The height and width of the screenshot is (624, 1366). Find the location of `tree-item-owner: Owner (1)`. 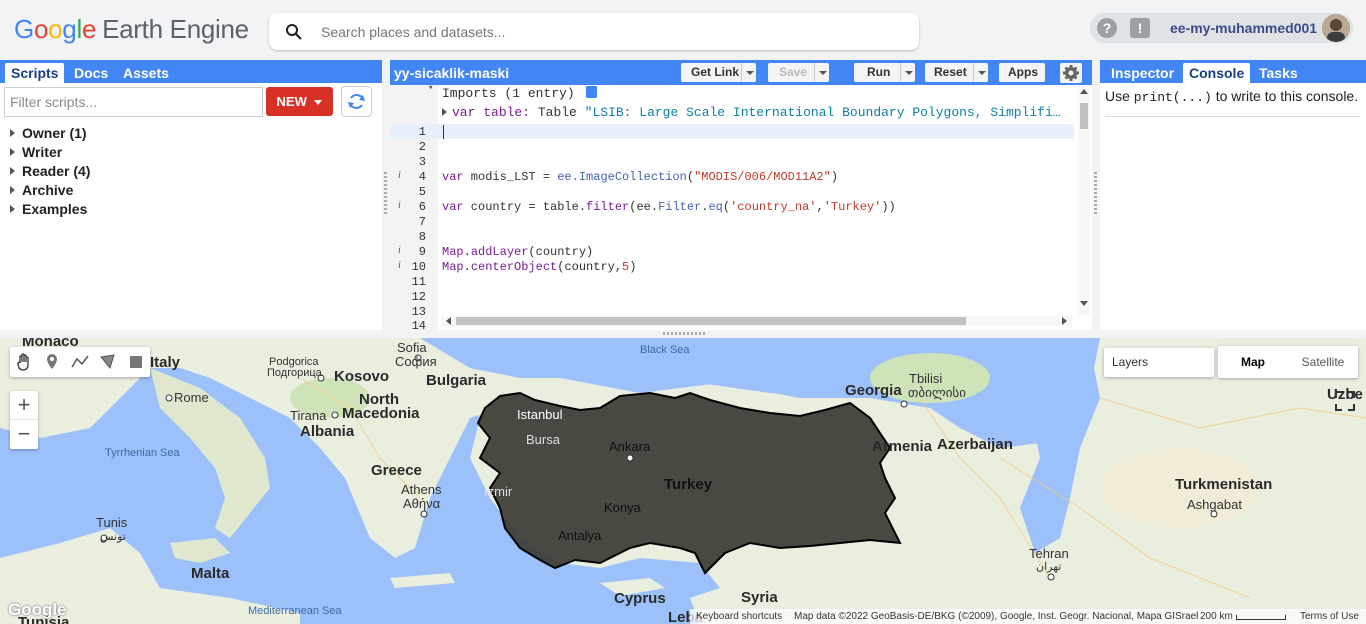

tree-item-owner: Owner (1) is located at coordinates (50, 132).